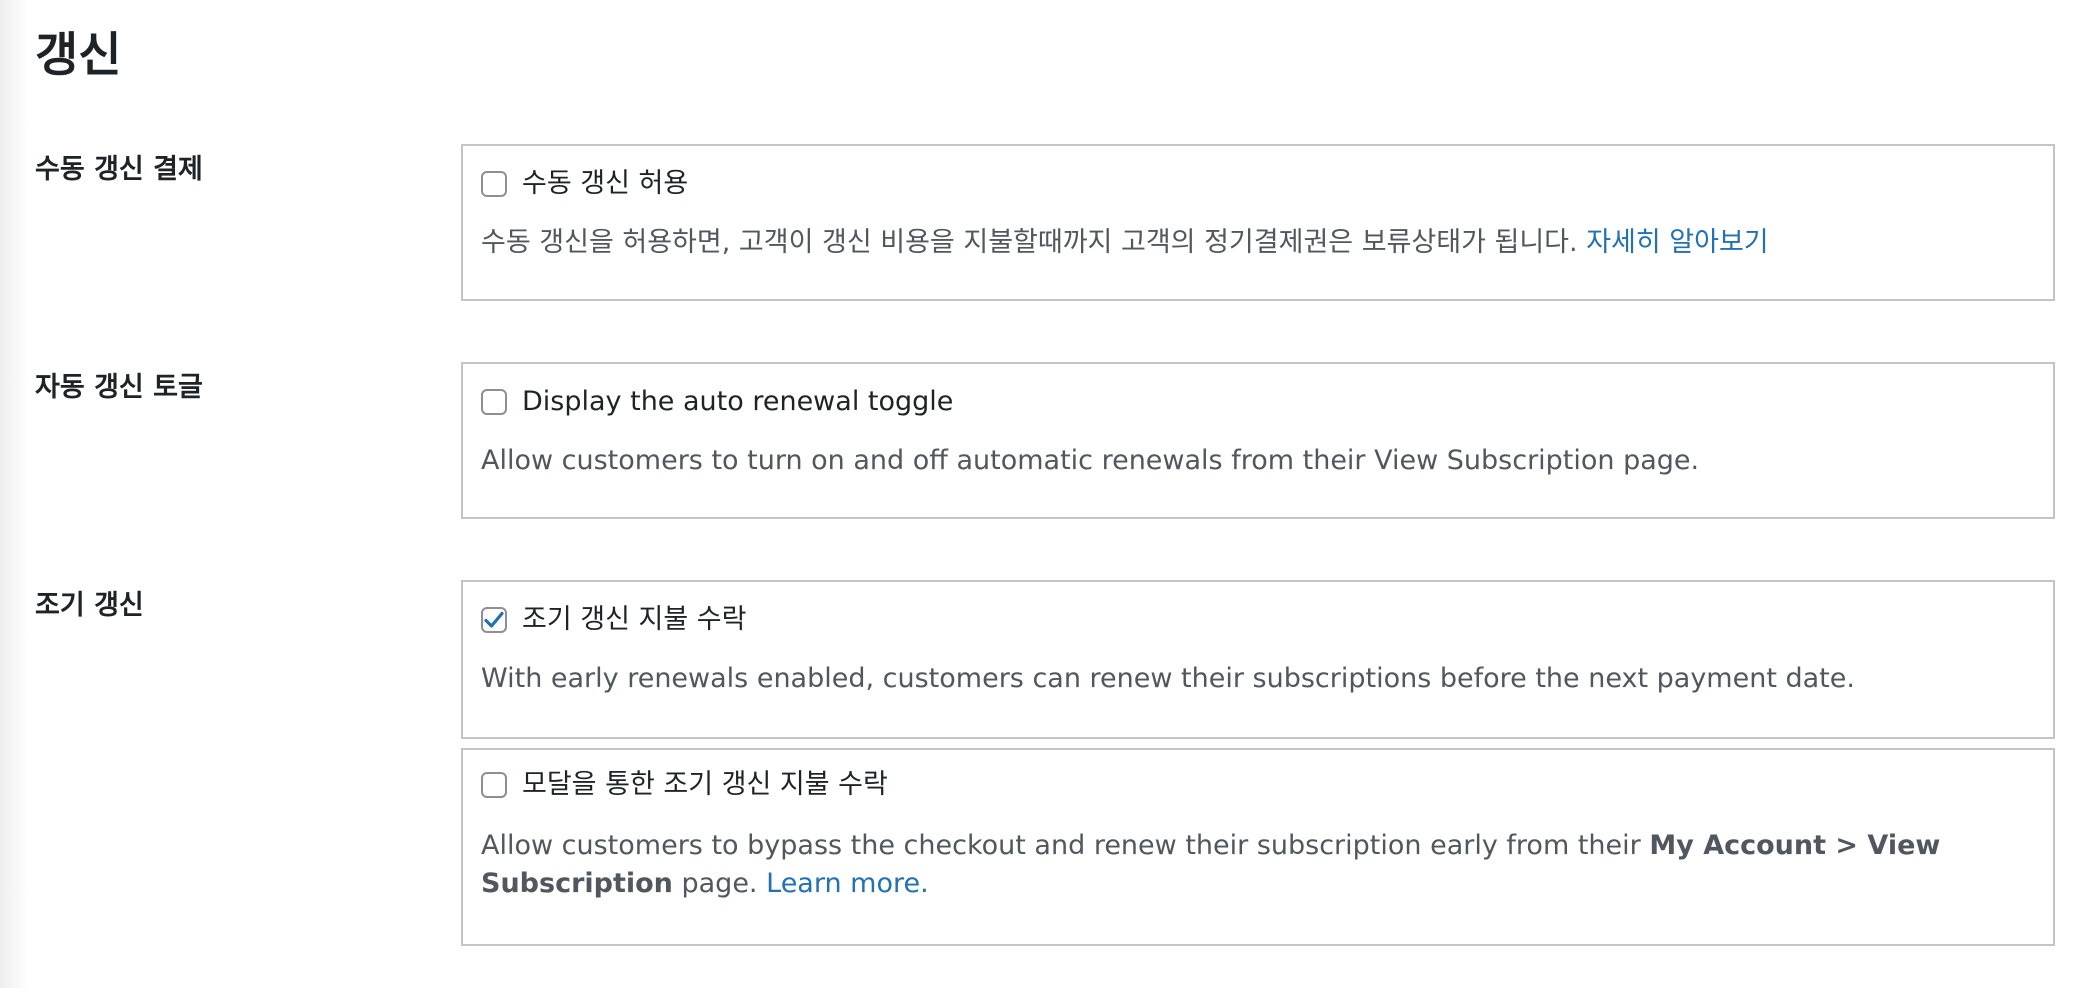  I want to click on checkmark-icon, so click(494, 619).